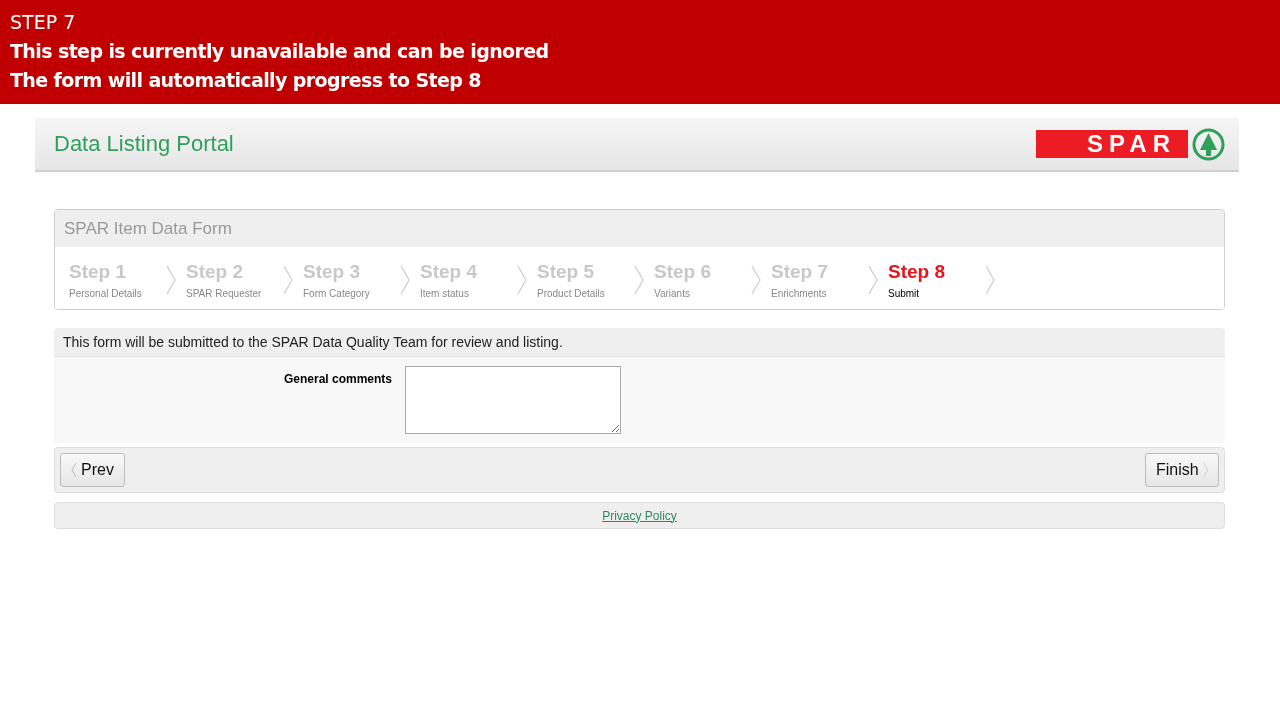  I want to click on banner-title: STEP 7, so click(43, 22).